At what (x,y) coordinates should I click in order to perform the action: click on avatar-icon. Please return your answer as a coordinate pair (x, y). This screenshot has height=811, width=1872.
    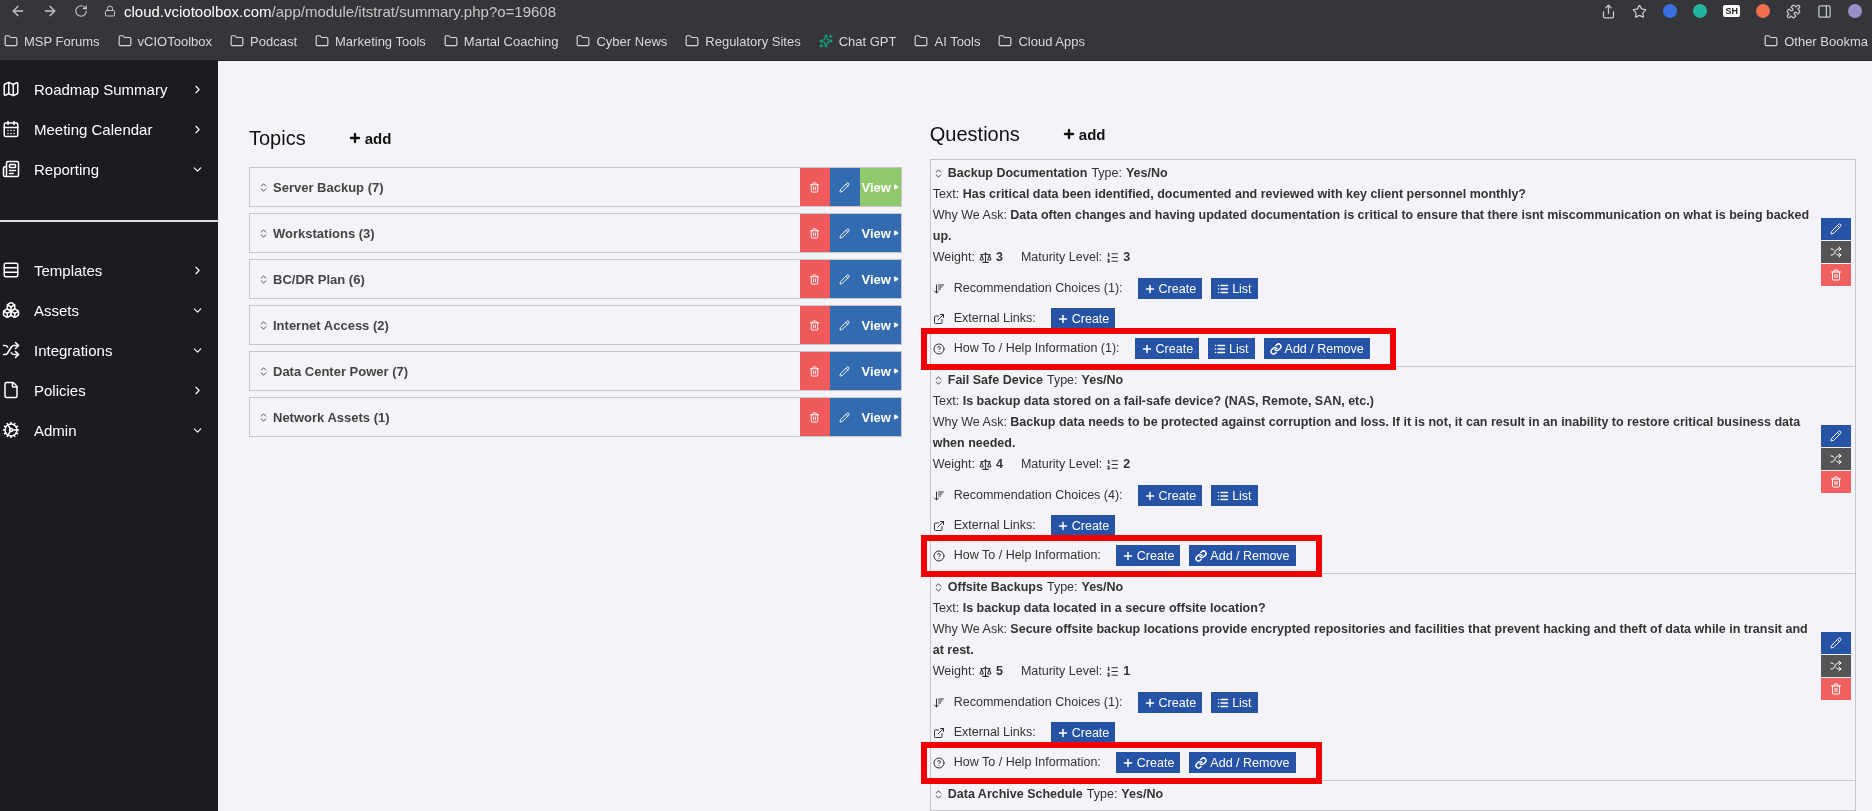
    Looking at the image, I should click on (1855, 11).